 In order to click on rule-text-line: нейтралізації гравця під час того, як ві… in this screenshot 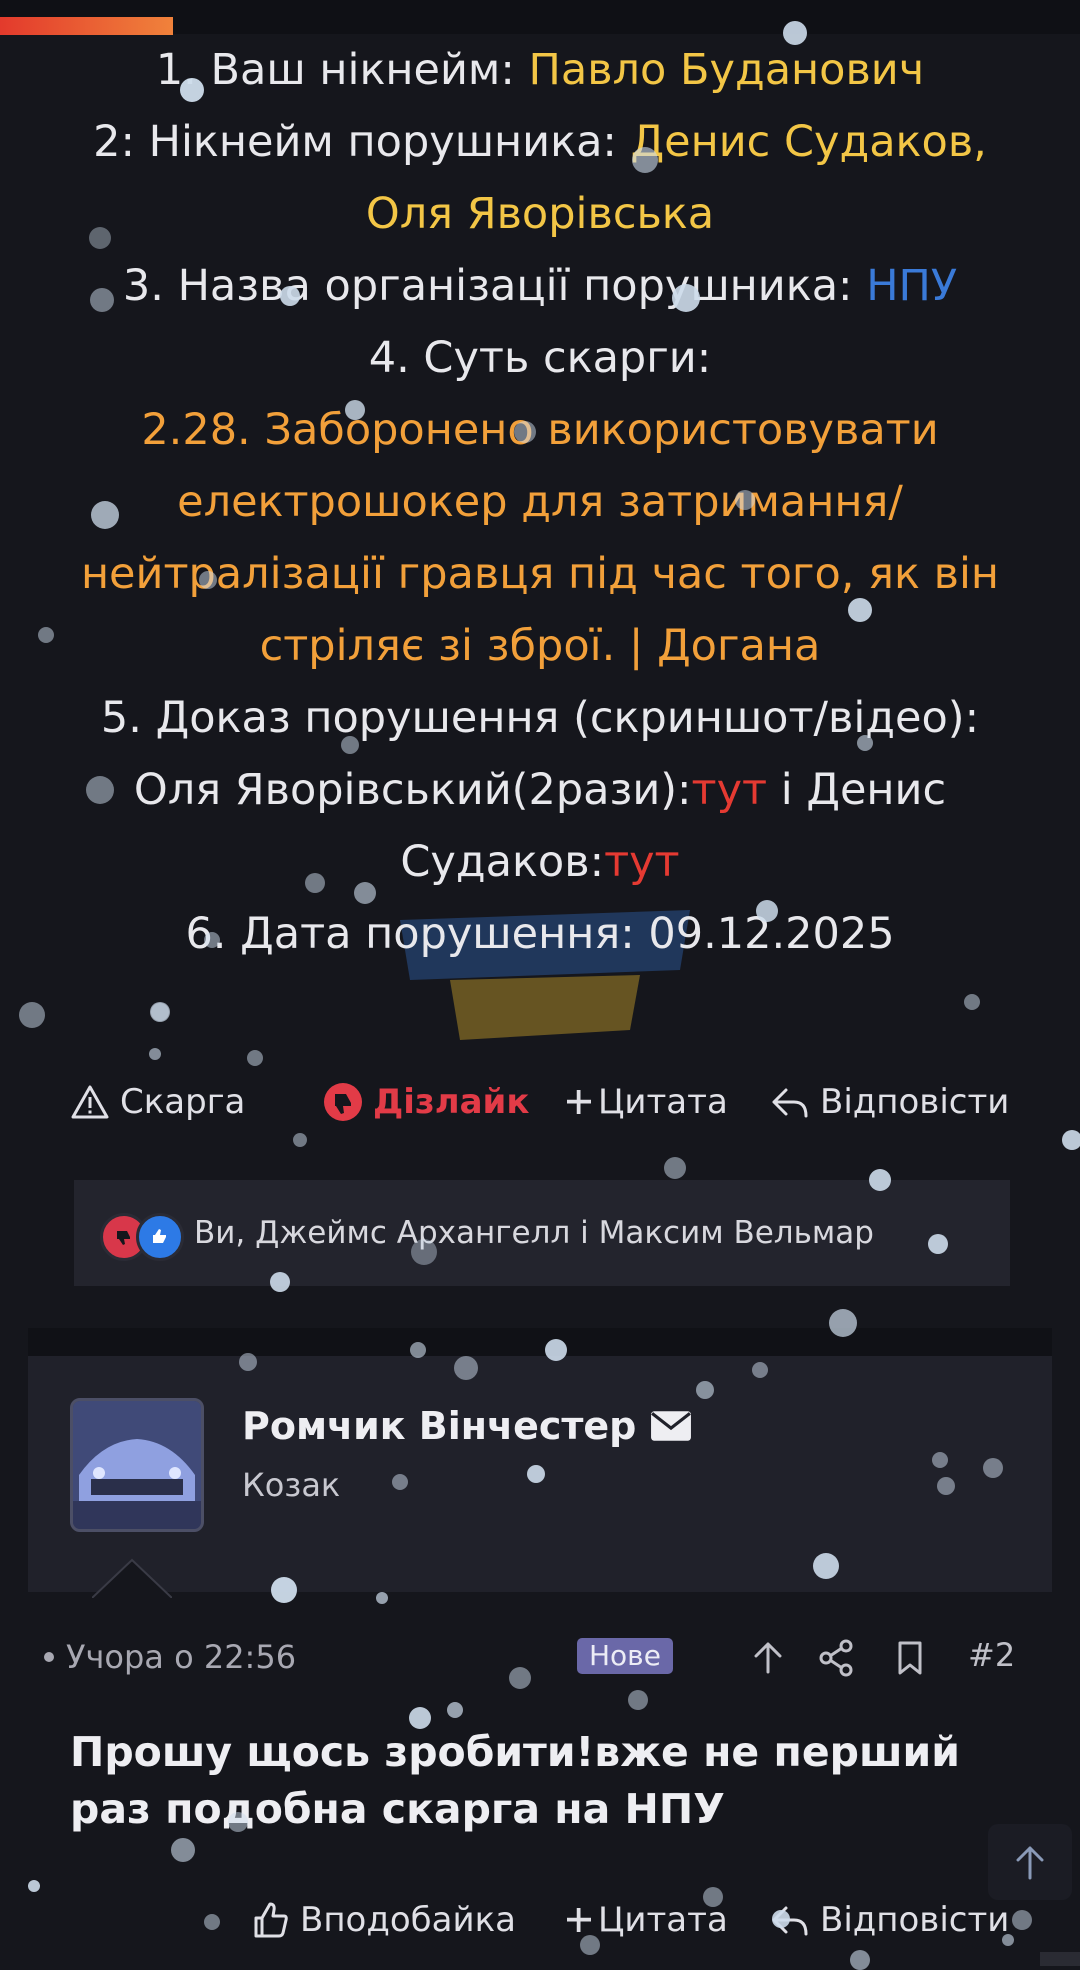, I will do `click(540, 574)`.